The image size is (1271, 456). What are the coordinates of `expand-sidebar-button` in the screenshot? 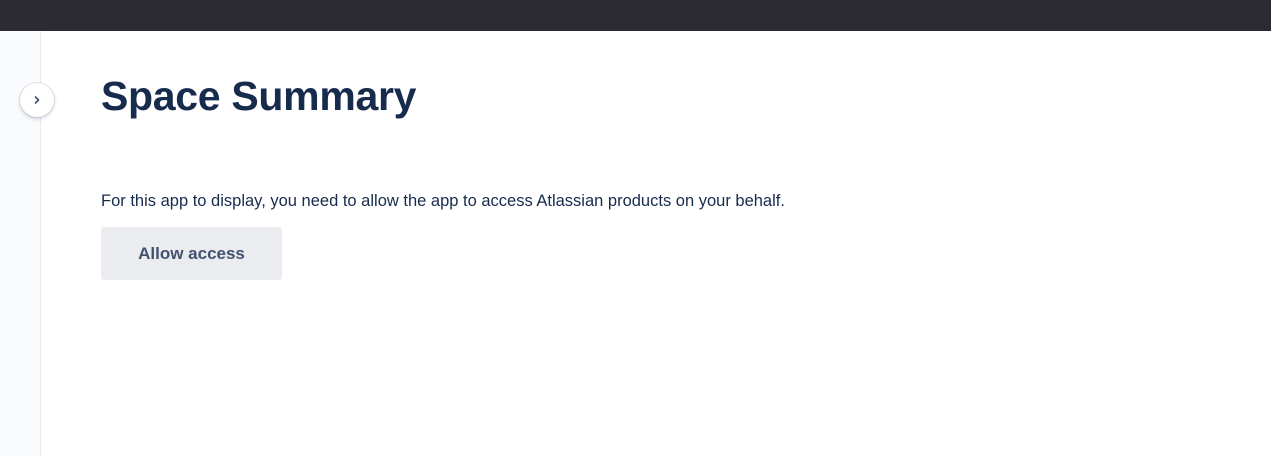 It's located at (37, 100).